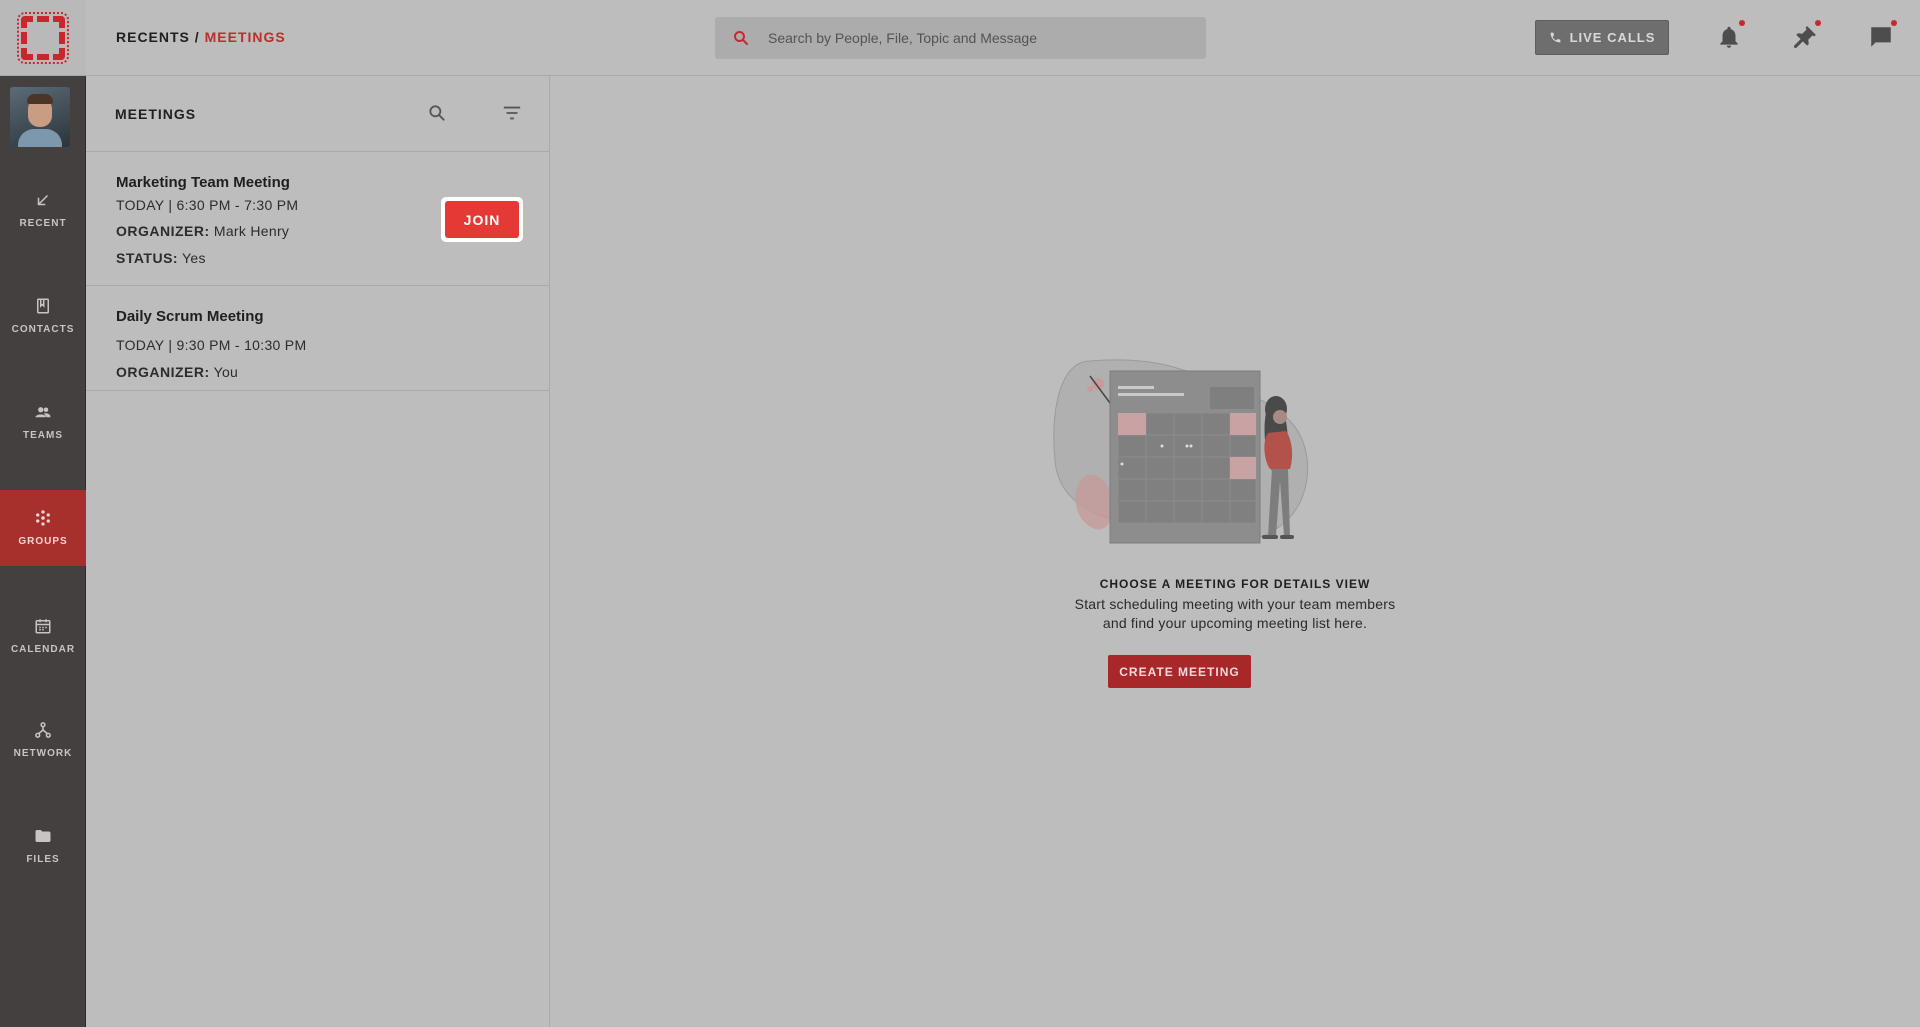  I want to click on meeting-time: TODAY | 6:30 PM - 7:30 PM, so click(207, 205).